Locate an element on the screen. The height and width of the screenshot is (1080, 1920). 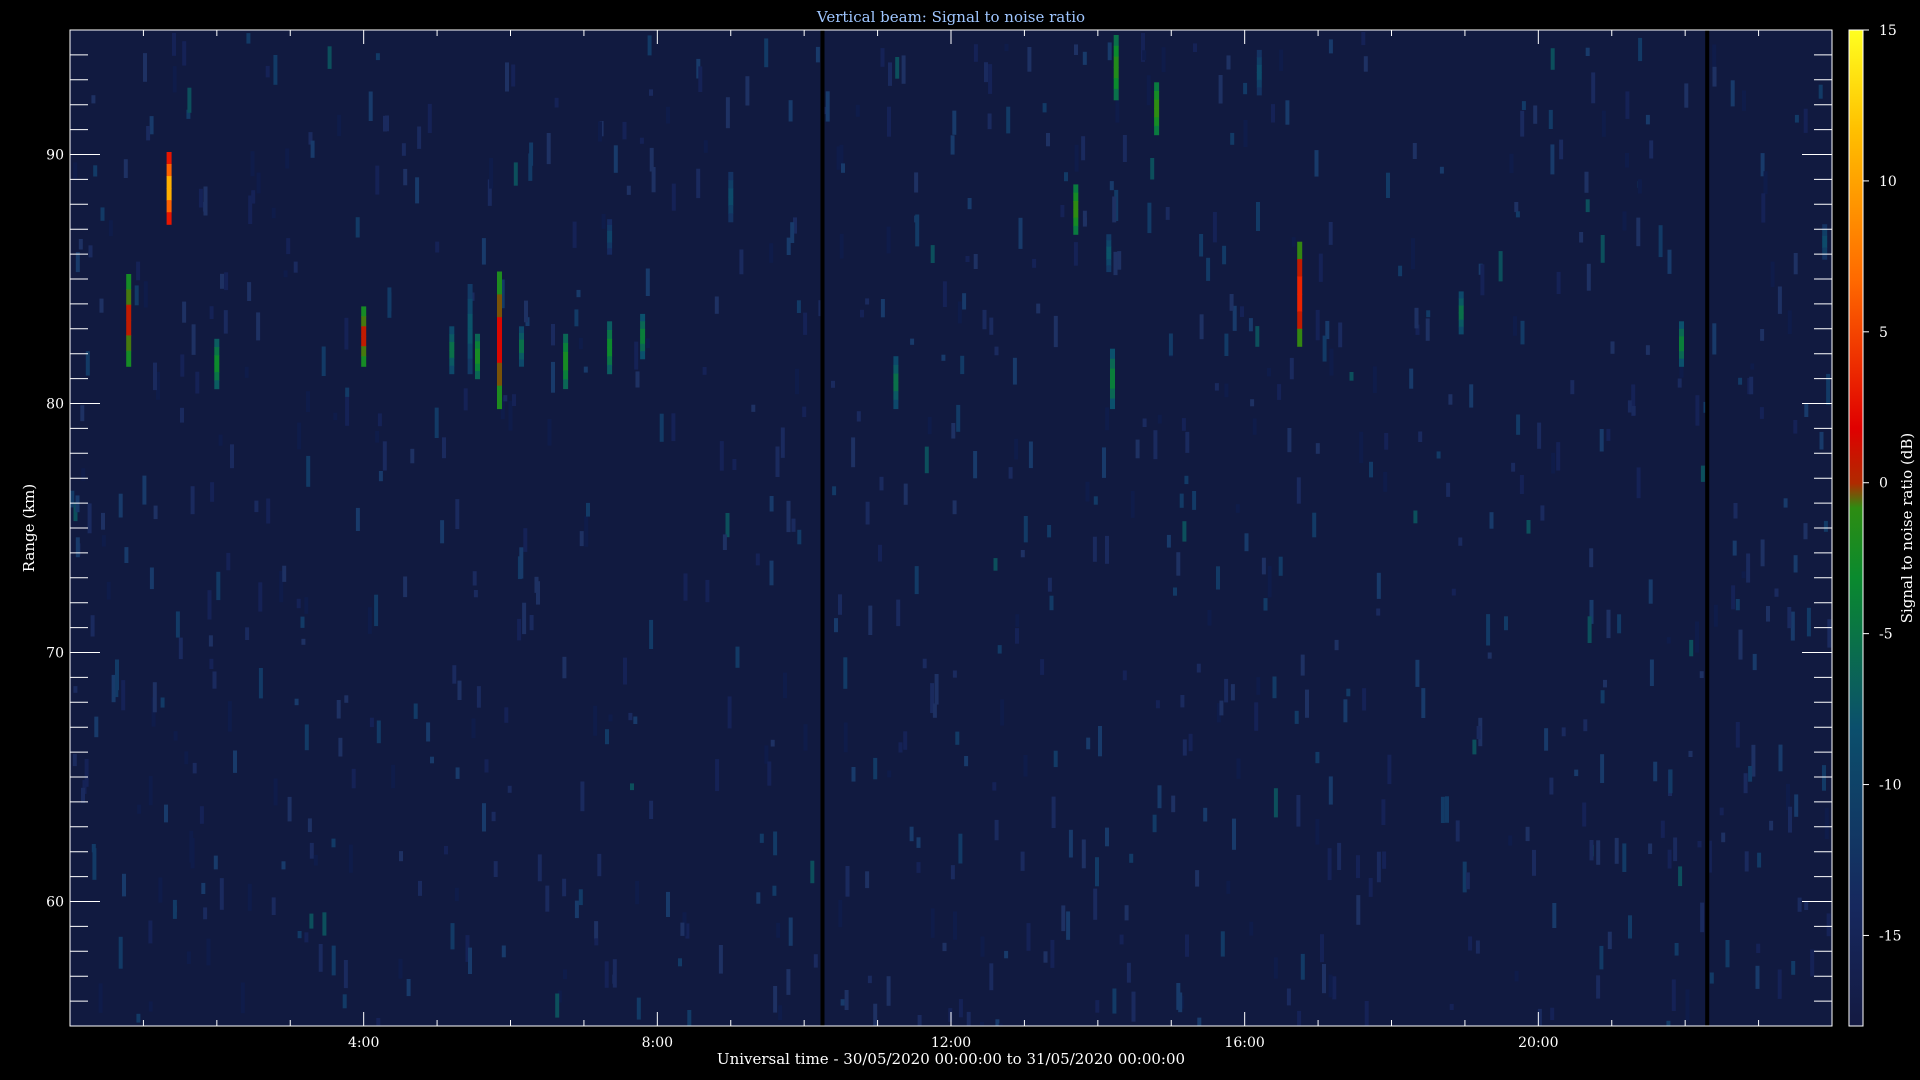
data-gap is located at coordinates (1707, 528).